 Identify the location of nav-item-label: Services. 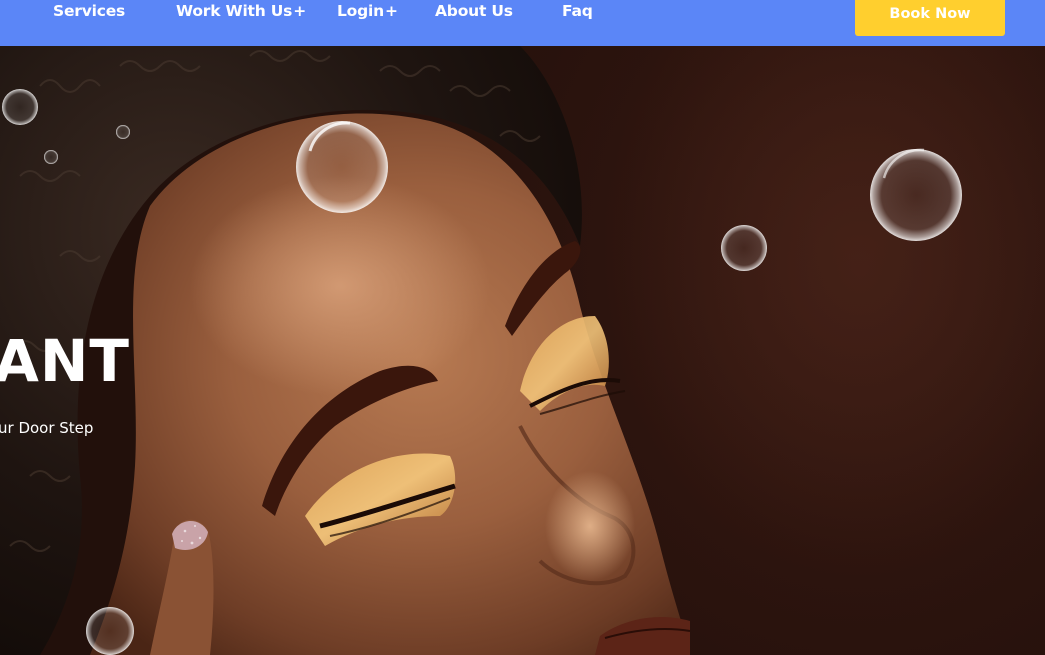
(89, 11).